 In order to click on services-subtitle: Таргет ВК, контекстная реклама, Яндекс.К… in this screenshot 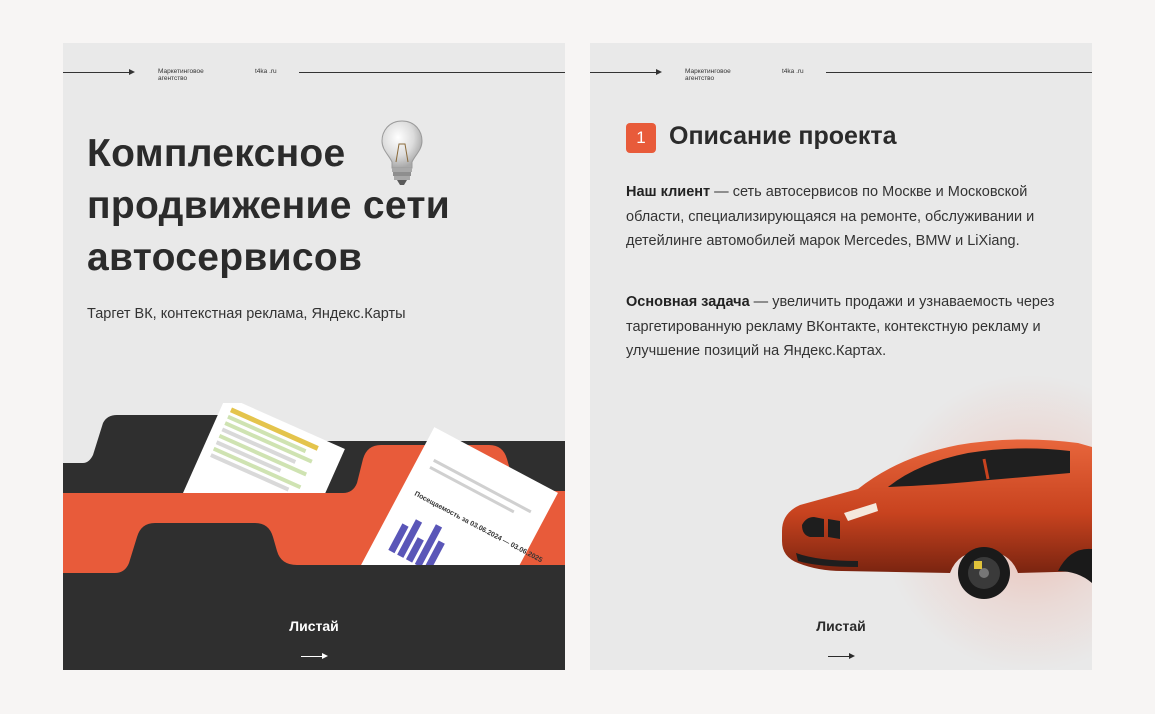, I will do `click(246, 314)`.